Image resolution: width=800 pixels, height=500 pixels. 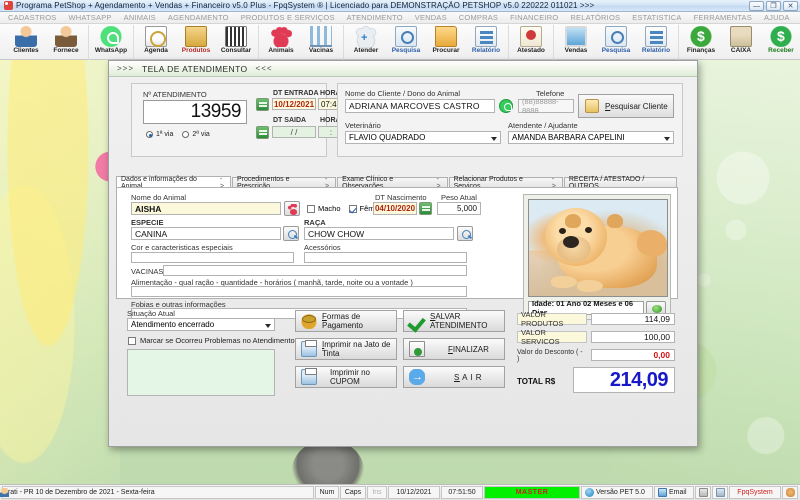 I want to click on toolbar-button-atestado: Atestado, so click(x=531, y=42).